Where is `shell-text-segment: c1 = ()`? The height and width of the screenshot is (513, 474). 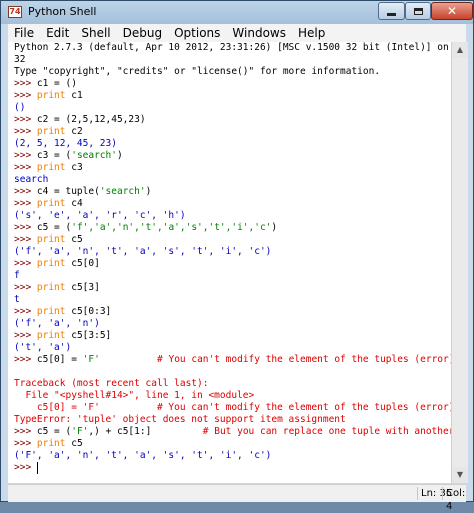
shell-text-segment: c1 = () is located at coordinates (56, 83).